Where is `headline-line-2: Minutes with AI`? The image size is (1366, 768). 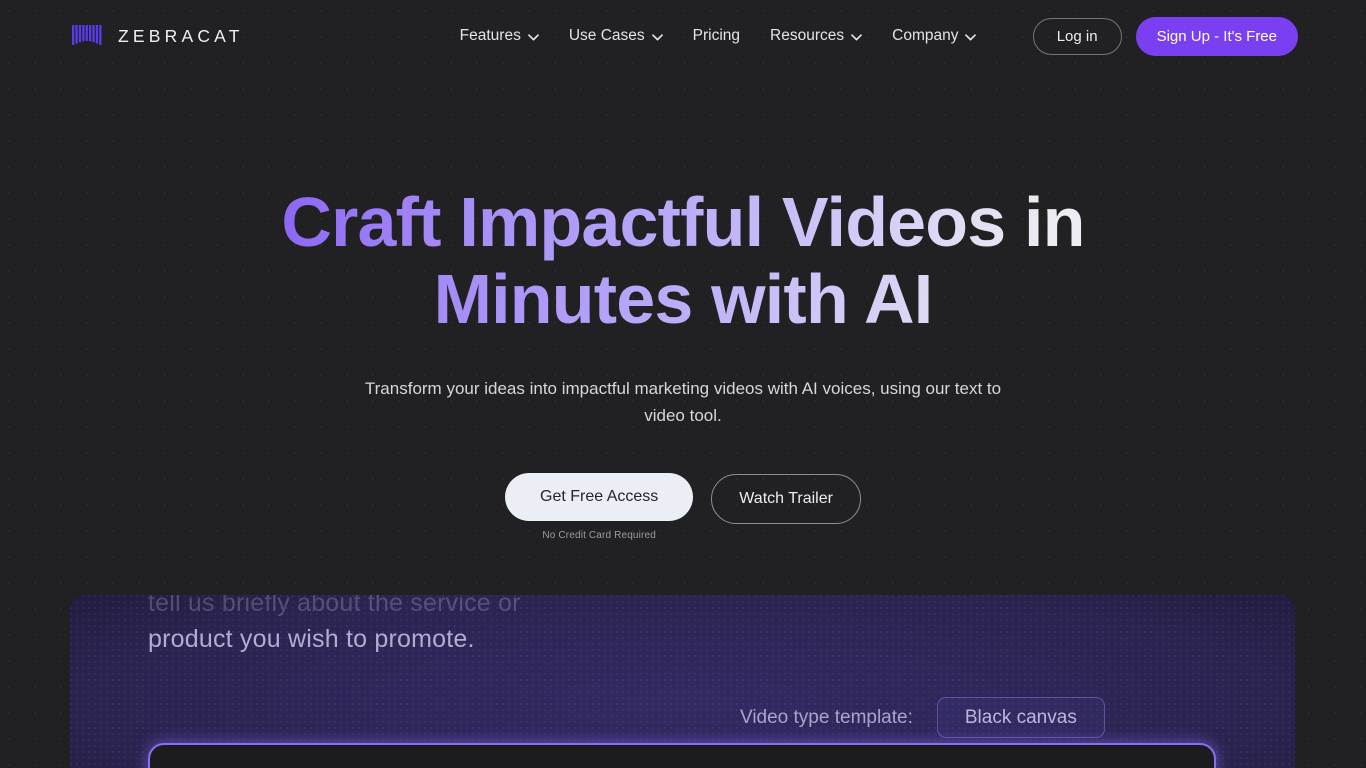 headline-line-2: Minutes with AI is located at coordinates (683, 299).